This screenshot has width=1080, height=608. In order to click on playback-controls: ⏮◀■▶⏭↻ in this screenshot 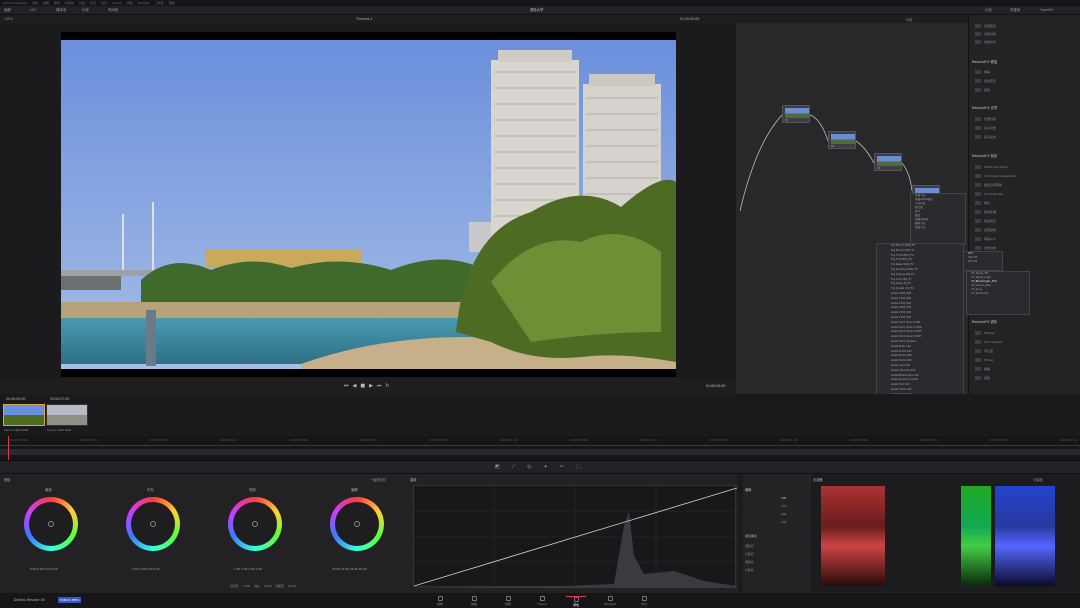, I will do `click(369, 386)`.